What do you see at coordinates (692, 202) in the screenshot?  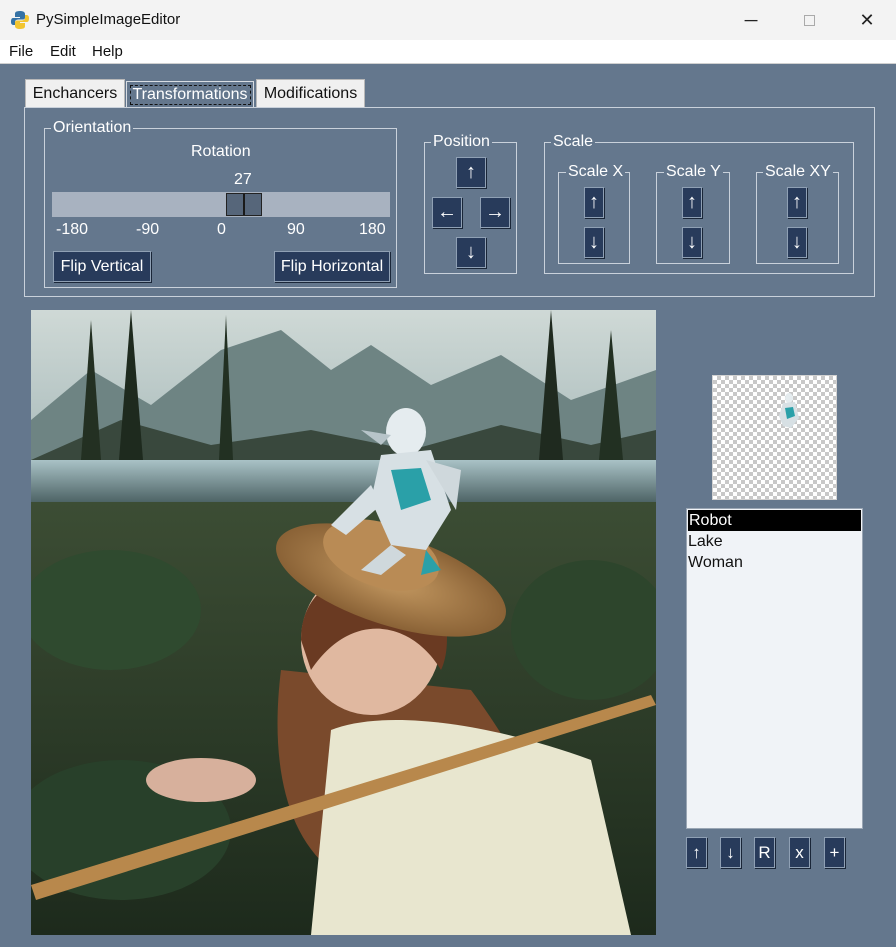 I see `scale-y-up-button: ↑` at bounding box center [692, 202].